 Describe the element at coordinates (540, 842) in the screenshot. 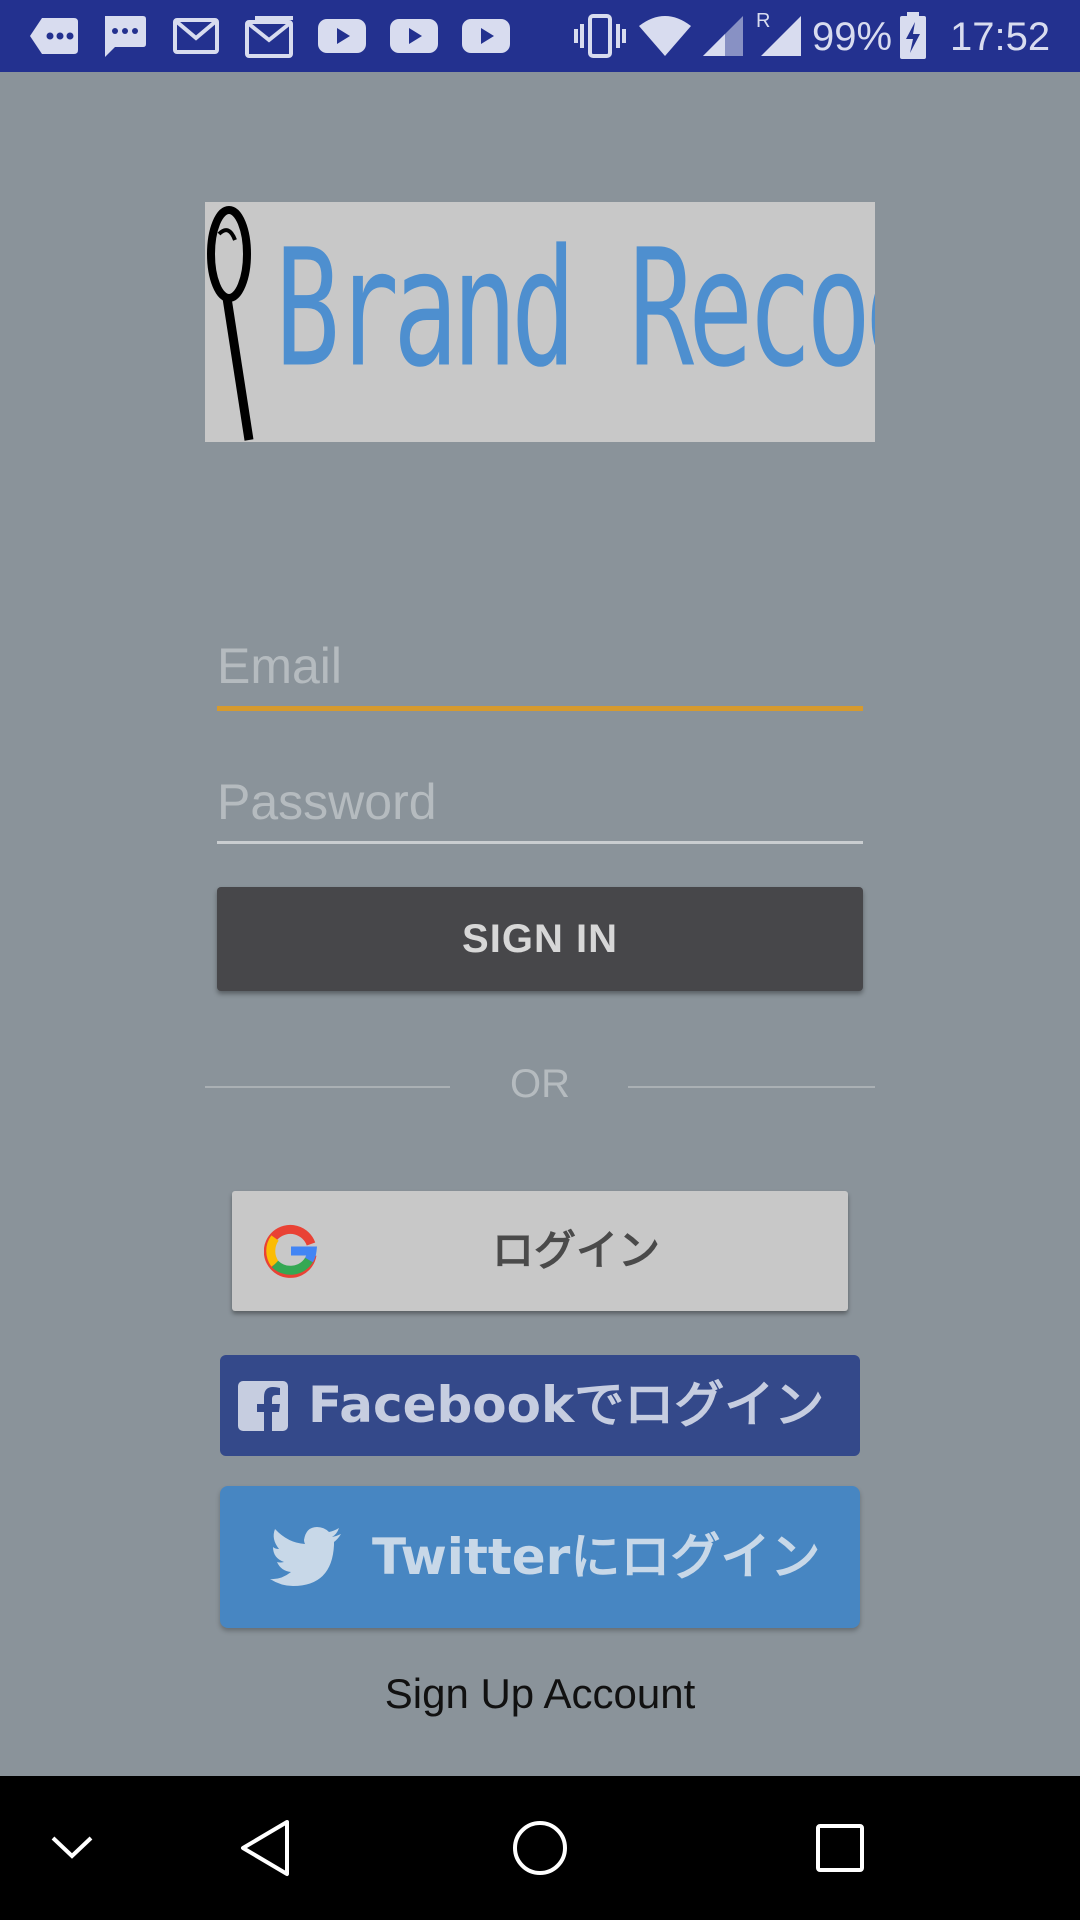

I see `password-underline` at that location.